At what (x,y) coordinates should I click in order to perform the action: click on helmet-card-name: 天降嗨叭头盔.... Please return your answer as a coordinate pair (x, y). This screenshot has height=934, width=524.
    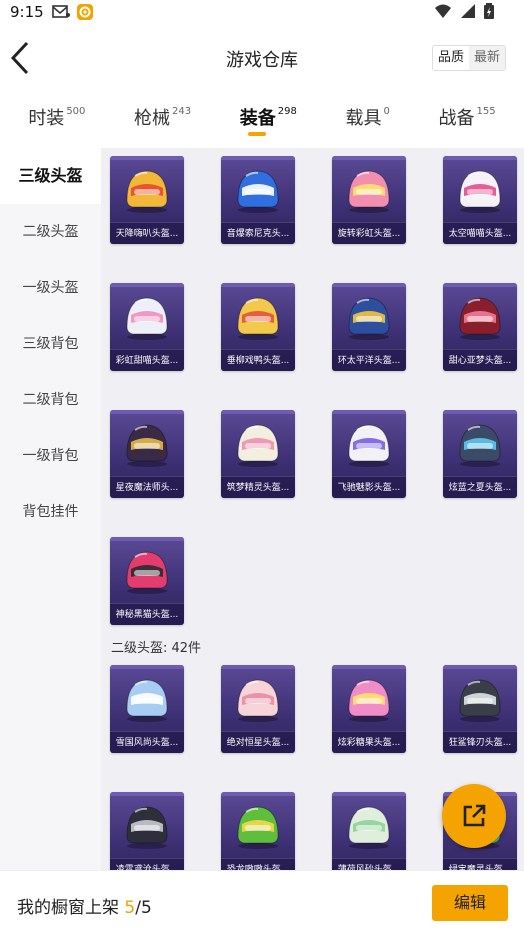
    Looking at the image, I should click on (147, 233).